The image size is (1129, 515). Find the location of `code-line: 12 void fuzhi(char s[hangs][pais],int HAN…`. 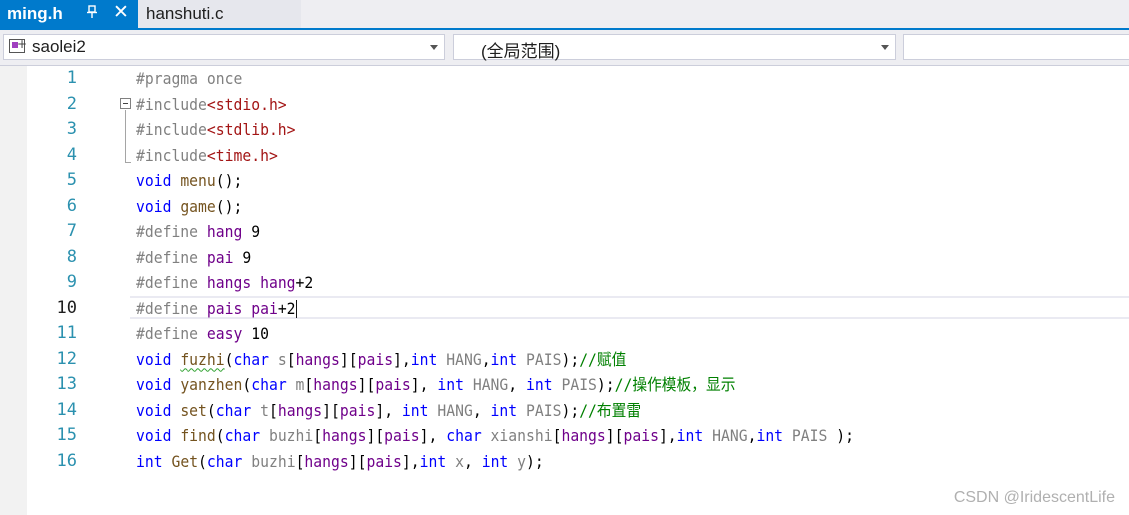

code-line: 12 void fuzhi(char s[hangs][pais],int HAN… is located at coordinates (564, 359).